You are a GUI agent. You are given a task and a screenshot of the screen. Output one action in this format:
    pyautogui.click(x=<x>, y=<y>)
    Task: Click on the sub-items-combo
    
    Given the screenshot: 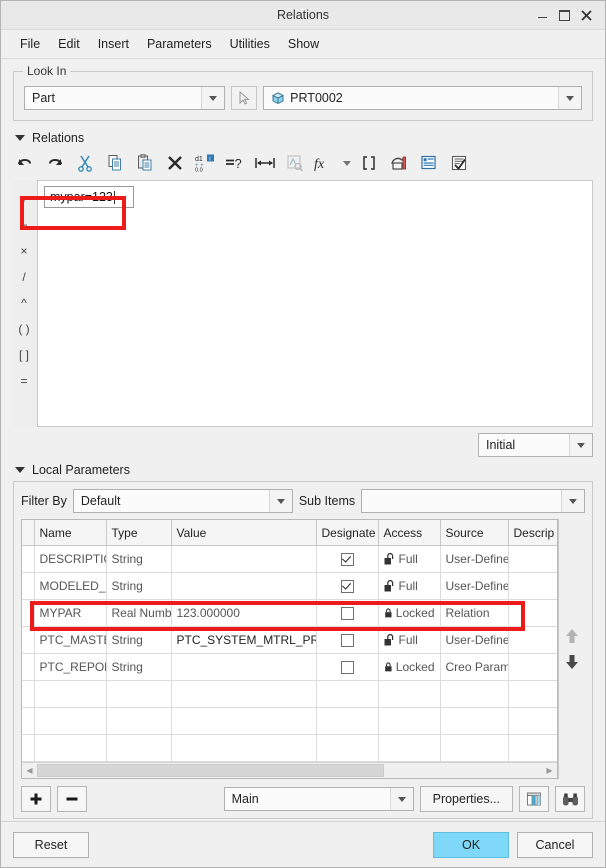 What is the action you would take?
    pyautogui.click(x=473, y=501)
    